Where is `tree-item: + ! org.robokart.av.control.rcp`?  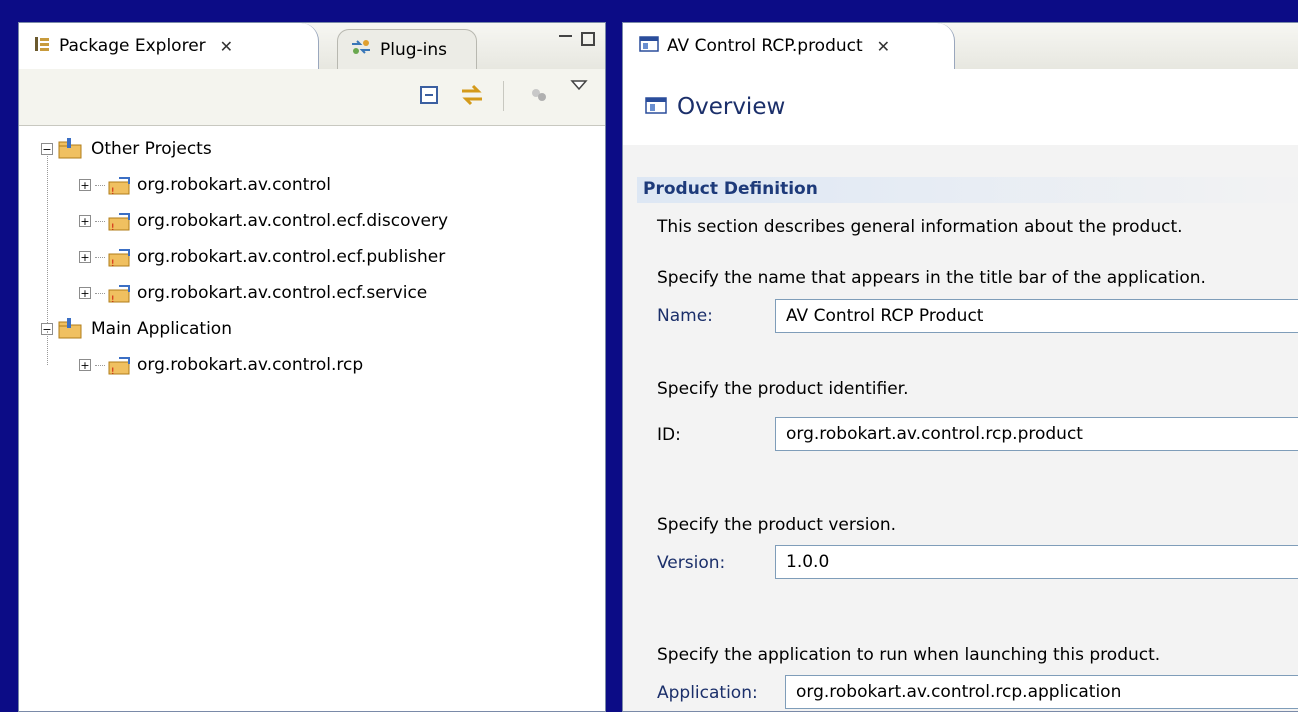
tree-item: + ! org.robokart.av.control.rcp is located at coordinates (221, 365).